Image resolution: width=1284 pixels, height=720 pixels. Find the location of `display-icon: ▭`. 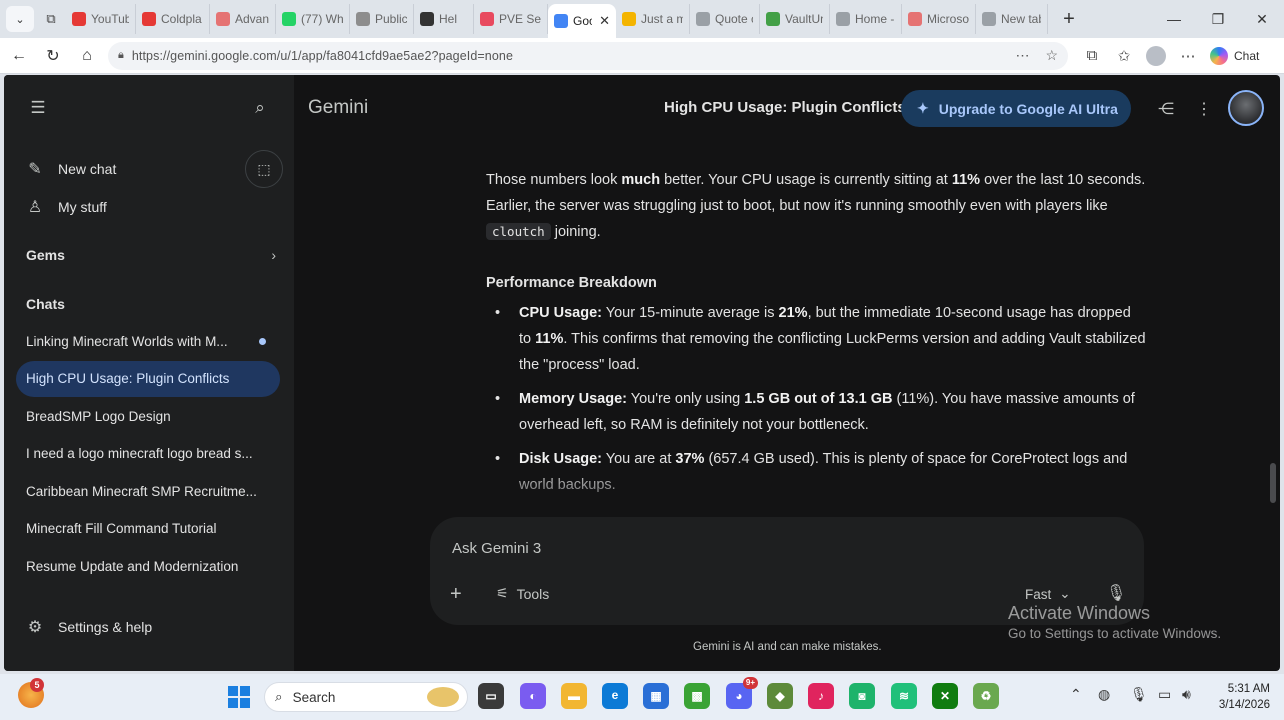

display-icon: ▭ is located at coordinates (1164, 694).